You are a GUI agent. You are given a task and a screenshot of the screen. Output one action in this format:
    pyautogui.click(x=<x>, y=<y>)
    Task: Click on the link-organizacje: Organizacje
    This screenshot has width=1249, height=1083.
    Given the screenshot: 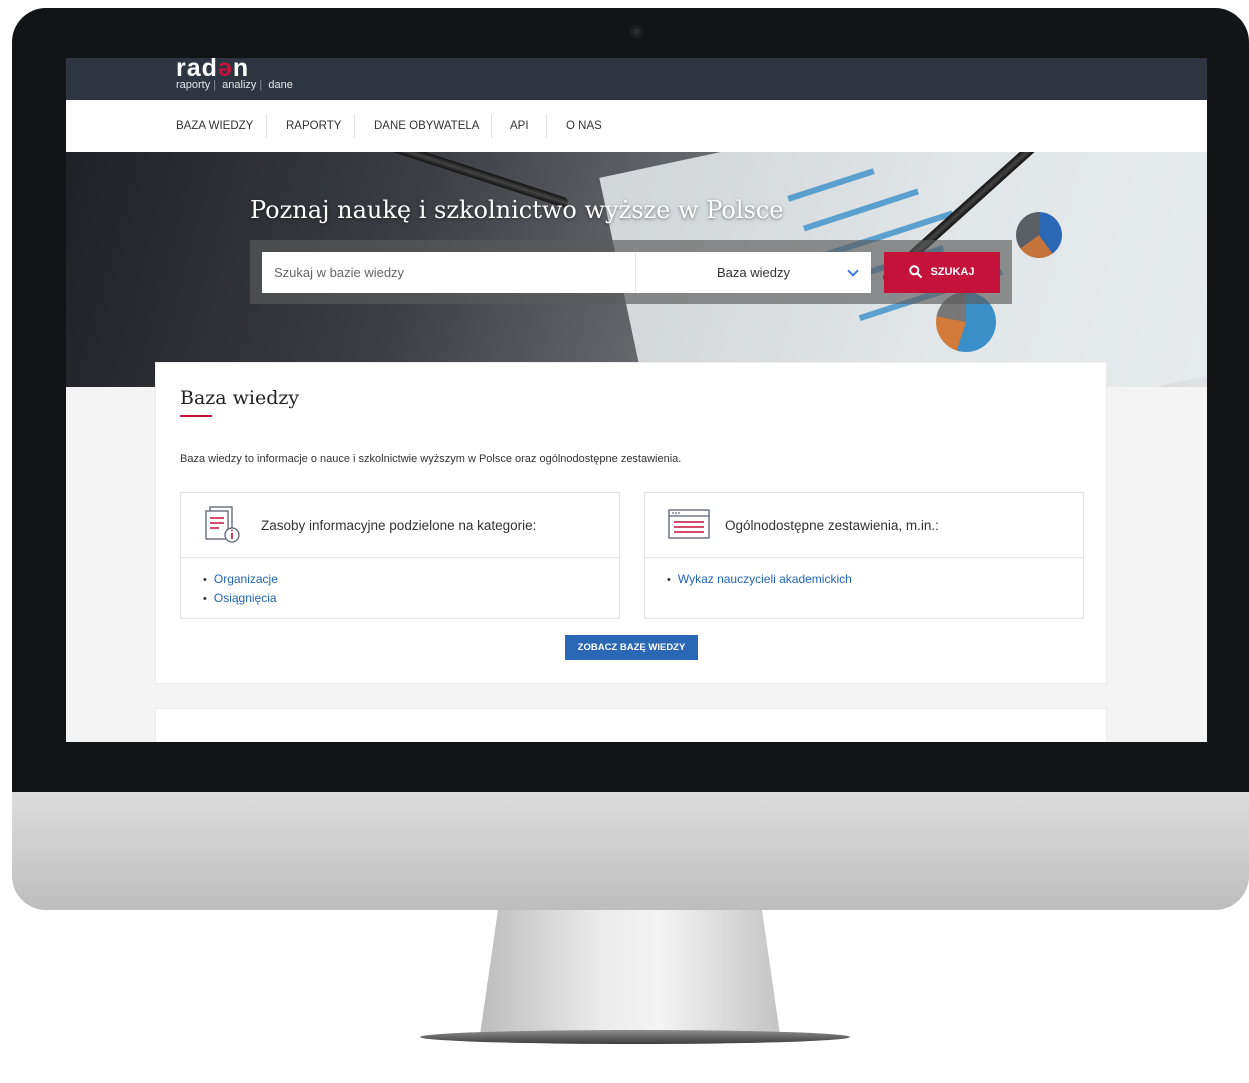 What is the action you would take?
    pyautogui.click(x=240, y=579)
    